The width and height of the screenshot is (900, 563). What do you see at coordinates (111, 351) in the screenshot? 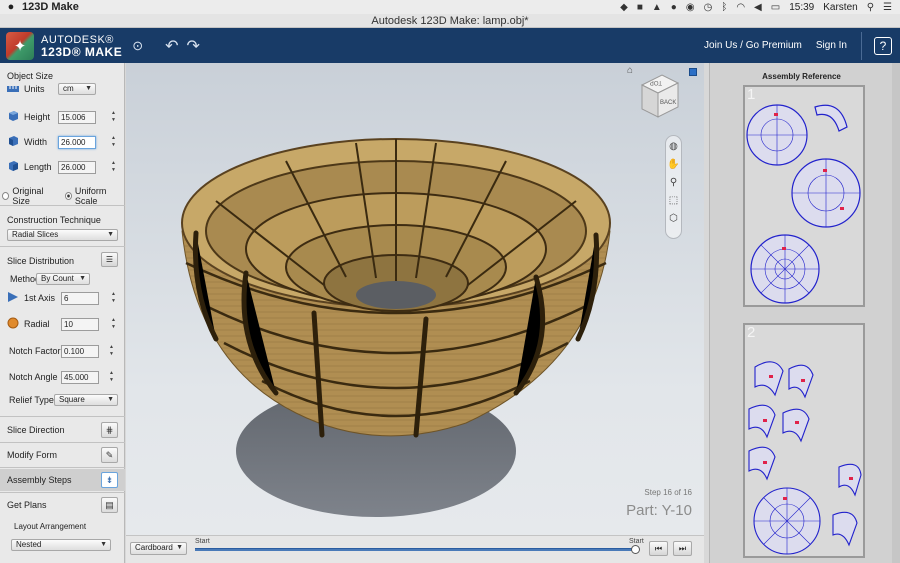
I see `notch-factor-stepper: ▲ ▼` at bounding box center [111, 351].